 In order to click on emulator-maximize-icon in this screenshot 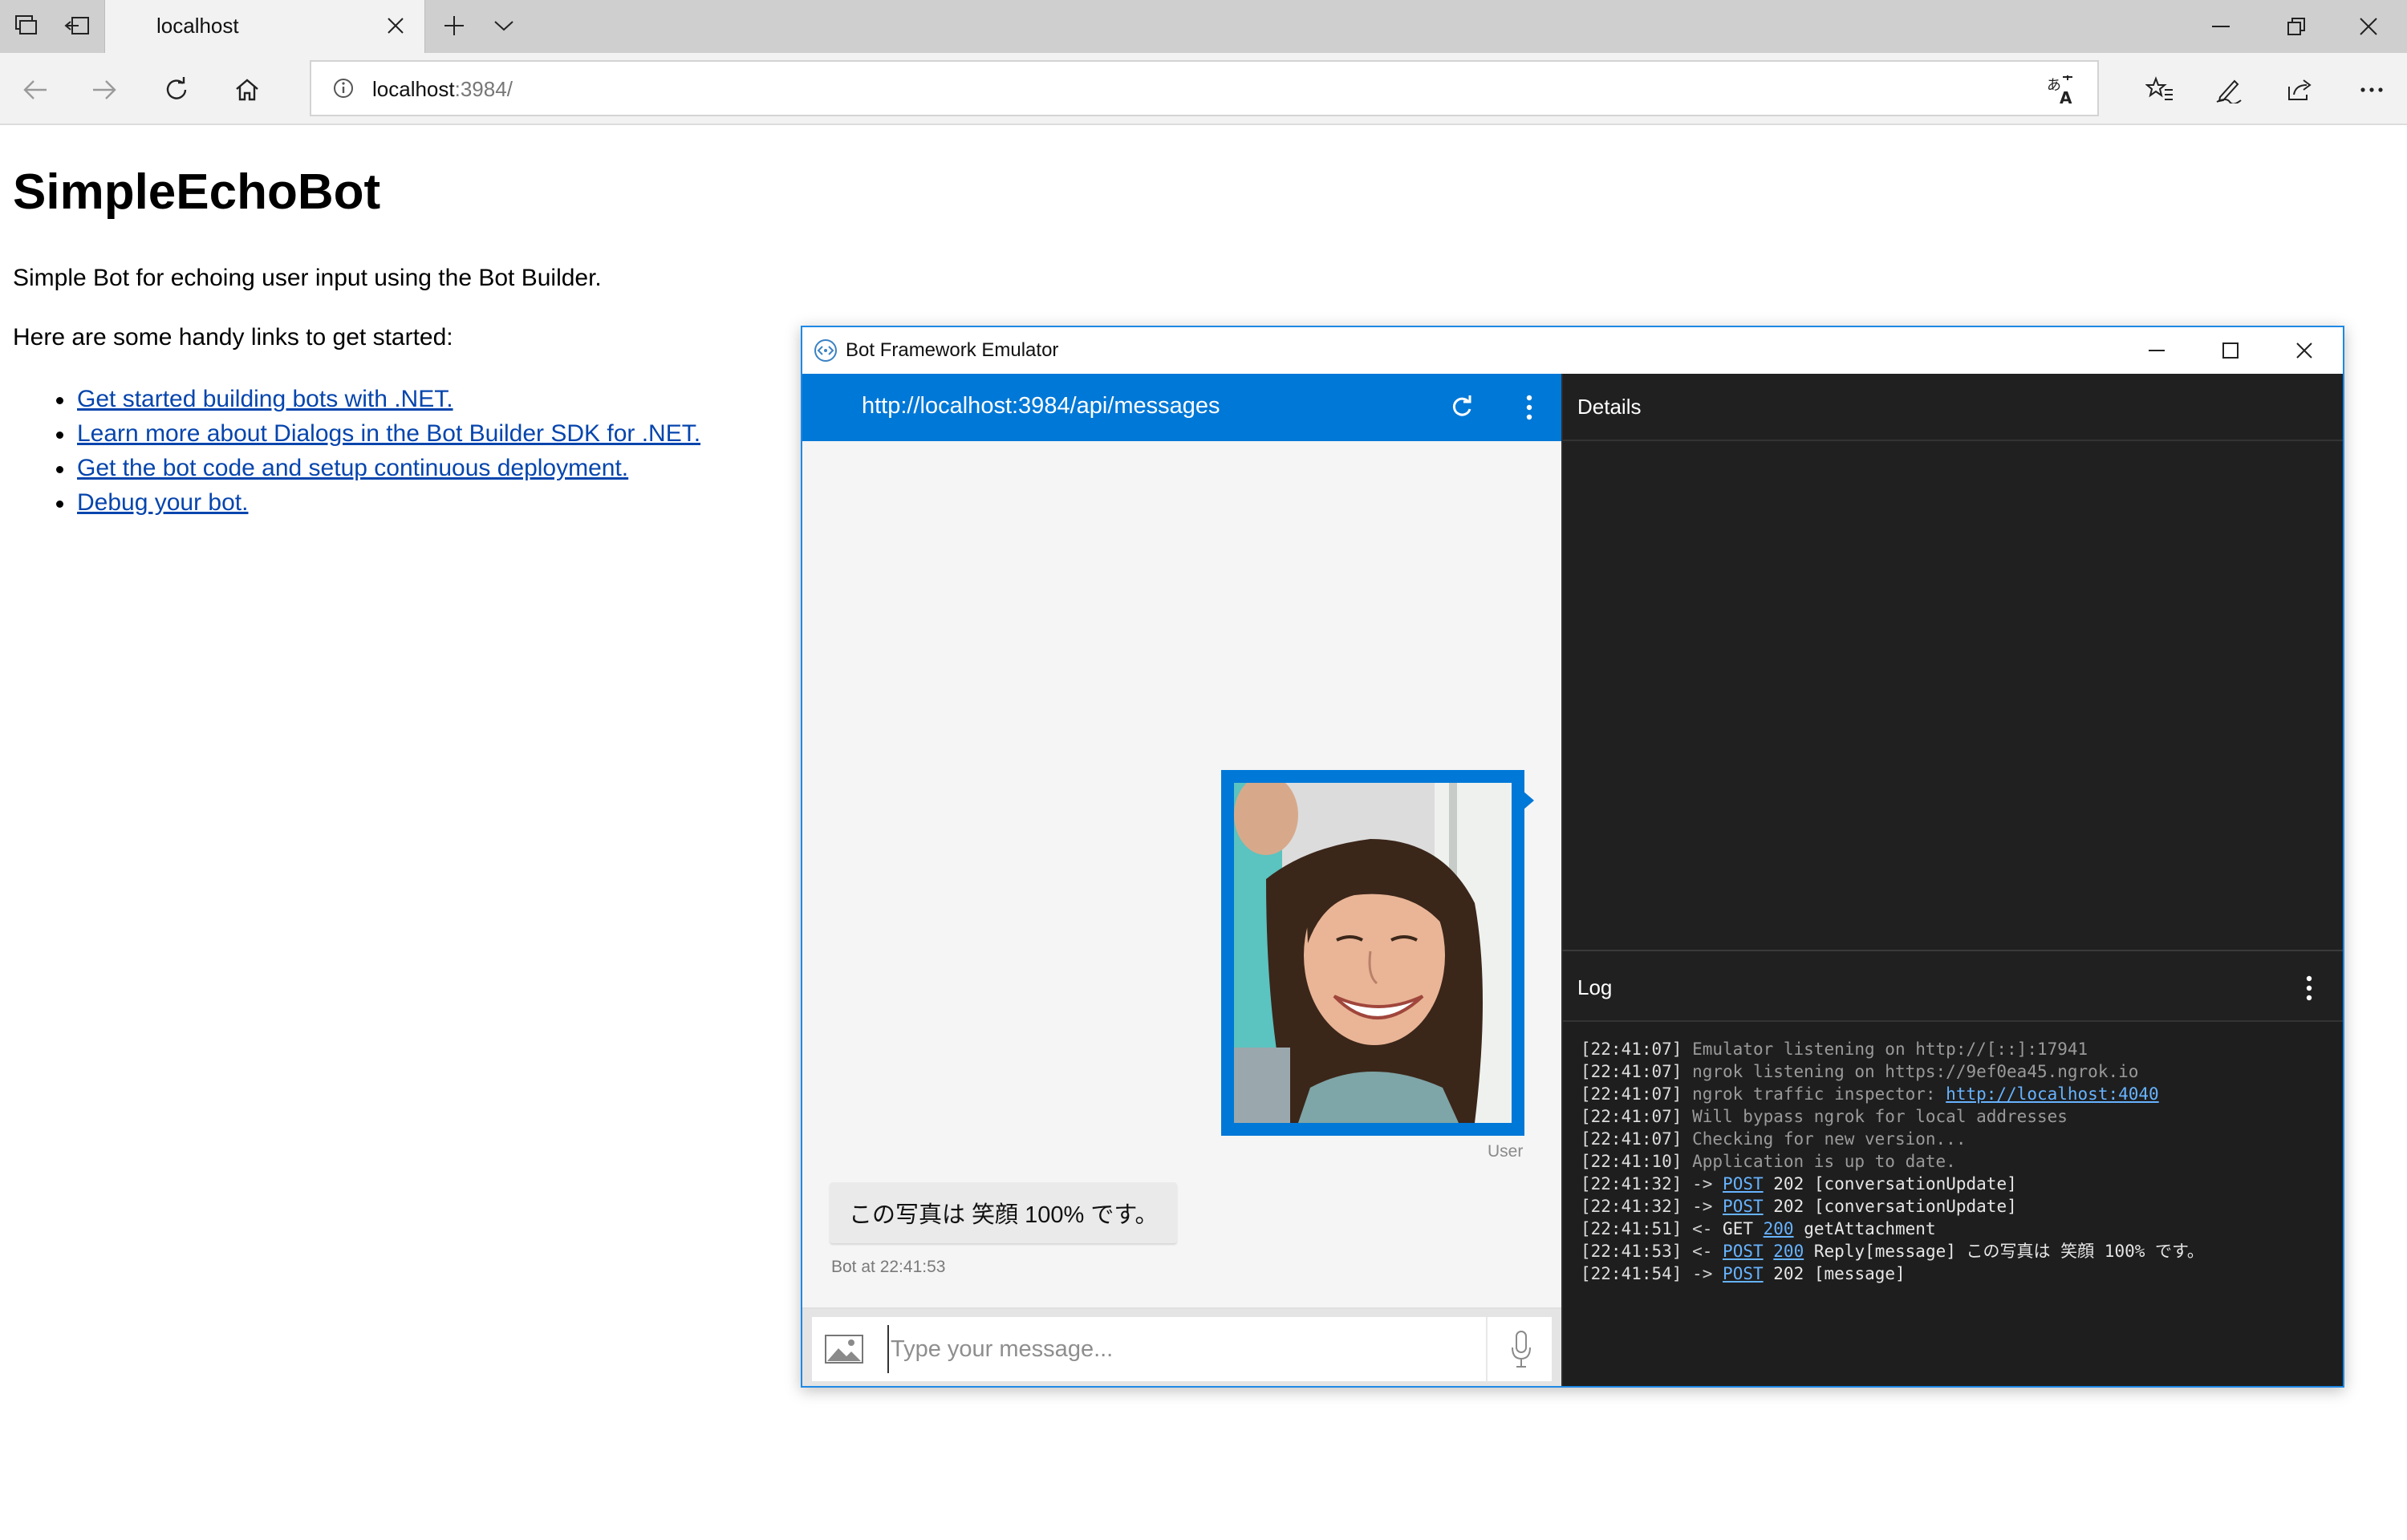, I will do `click(2230, 350)`.